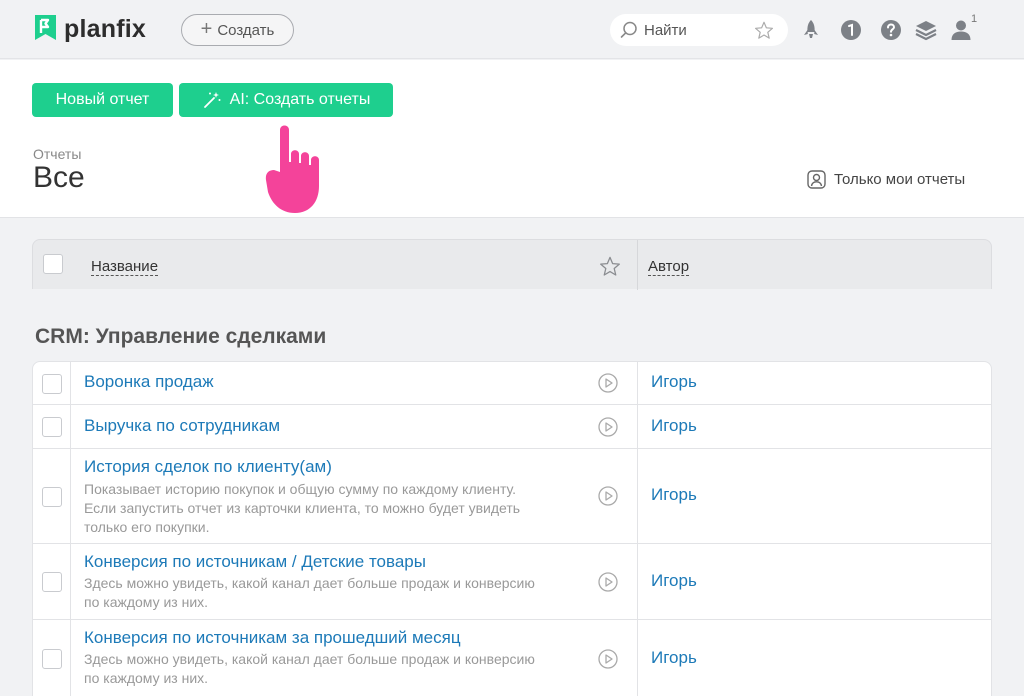  I want to click on logo: planfix, so click(89, 29).